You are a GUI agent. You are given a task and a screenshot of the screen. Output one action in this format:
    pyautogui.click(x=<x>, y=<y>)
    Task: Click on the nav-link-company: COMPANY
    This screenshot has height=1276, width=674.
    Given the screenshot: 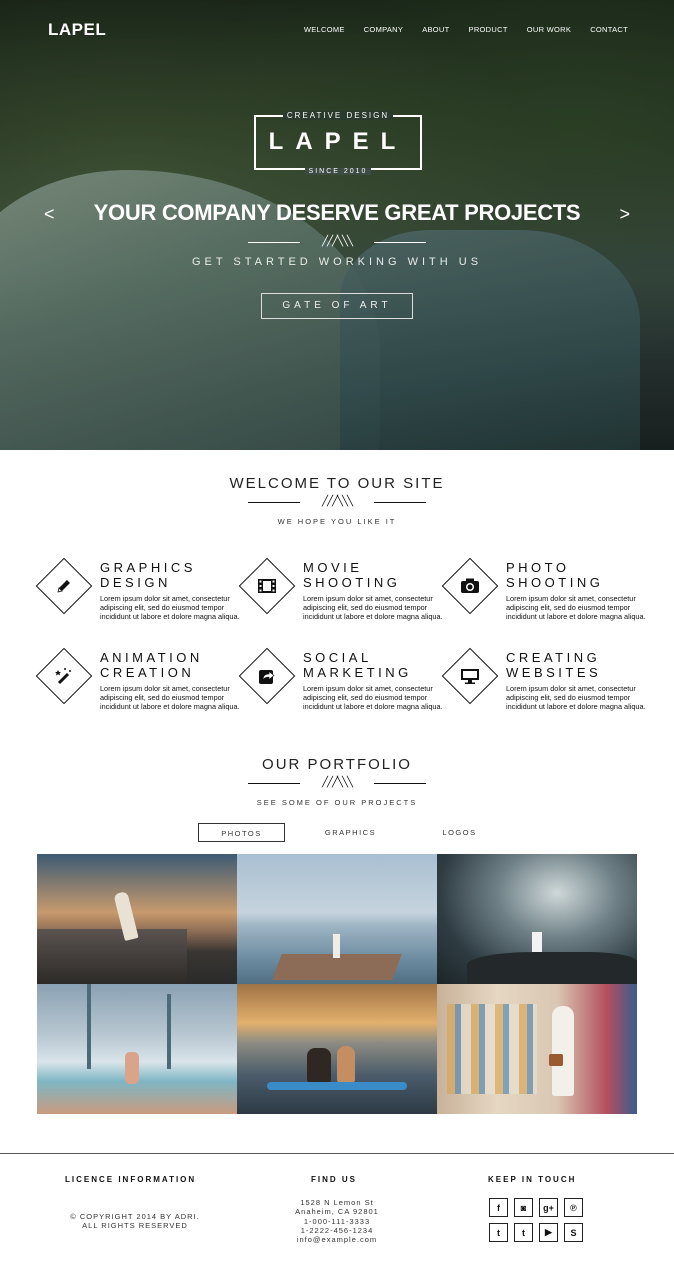 What is the action you would take?
    pyautogui.click(x=383, y=29)
    